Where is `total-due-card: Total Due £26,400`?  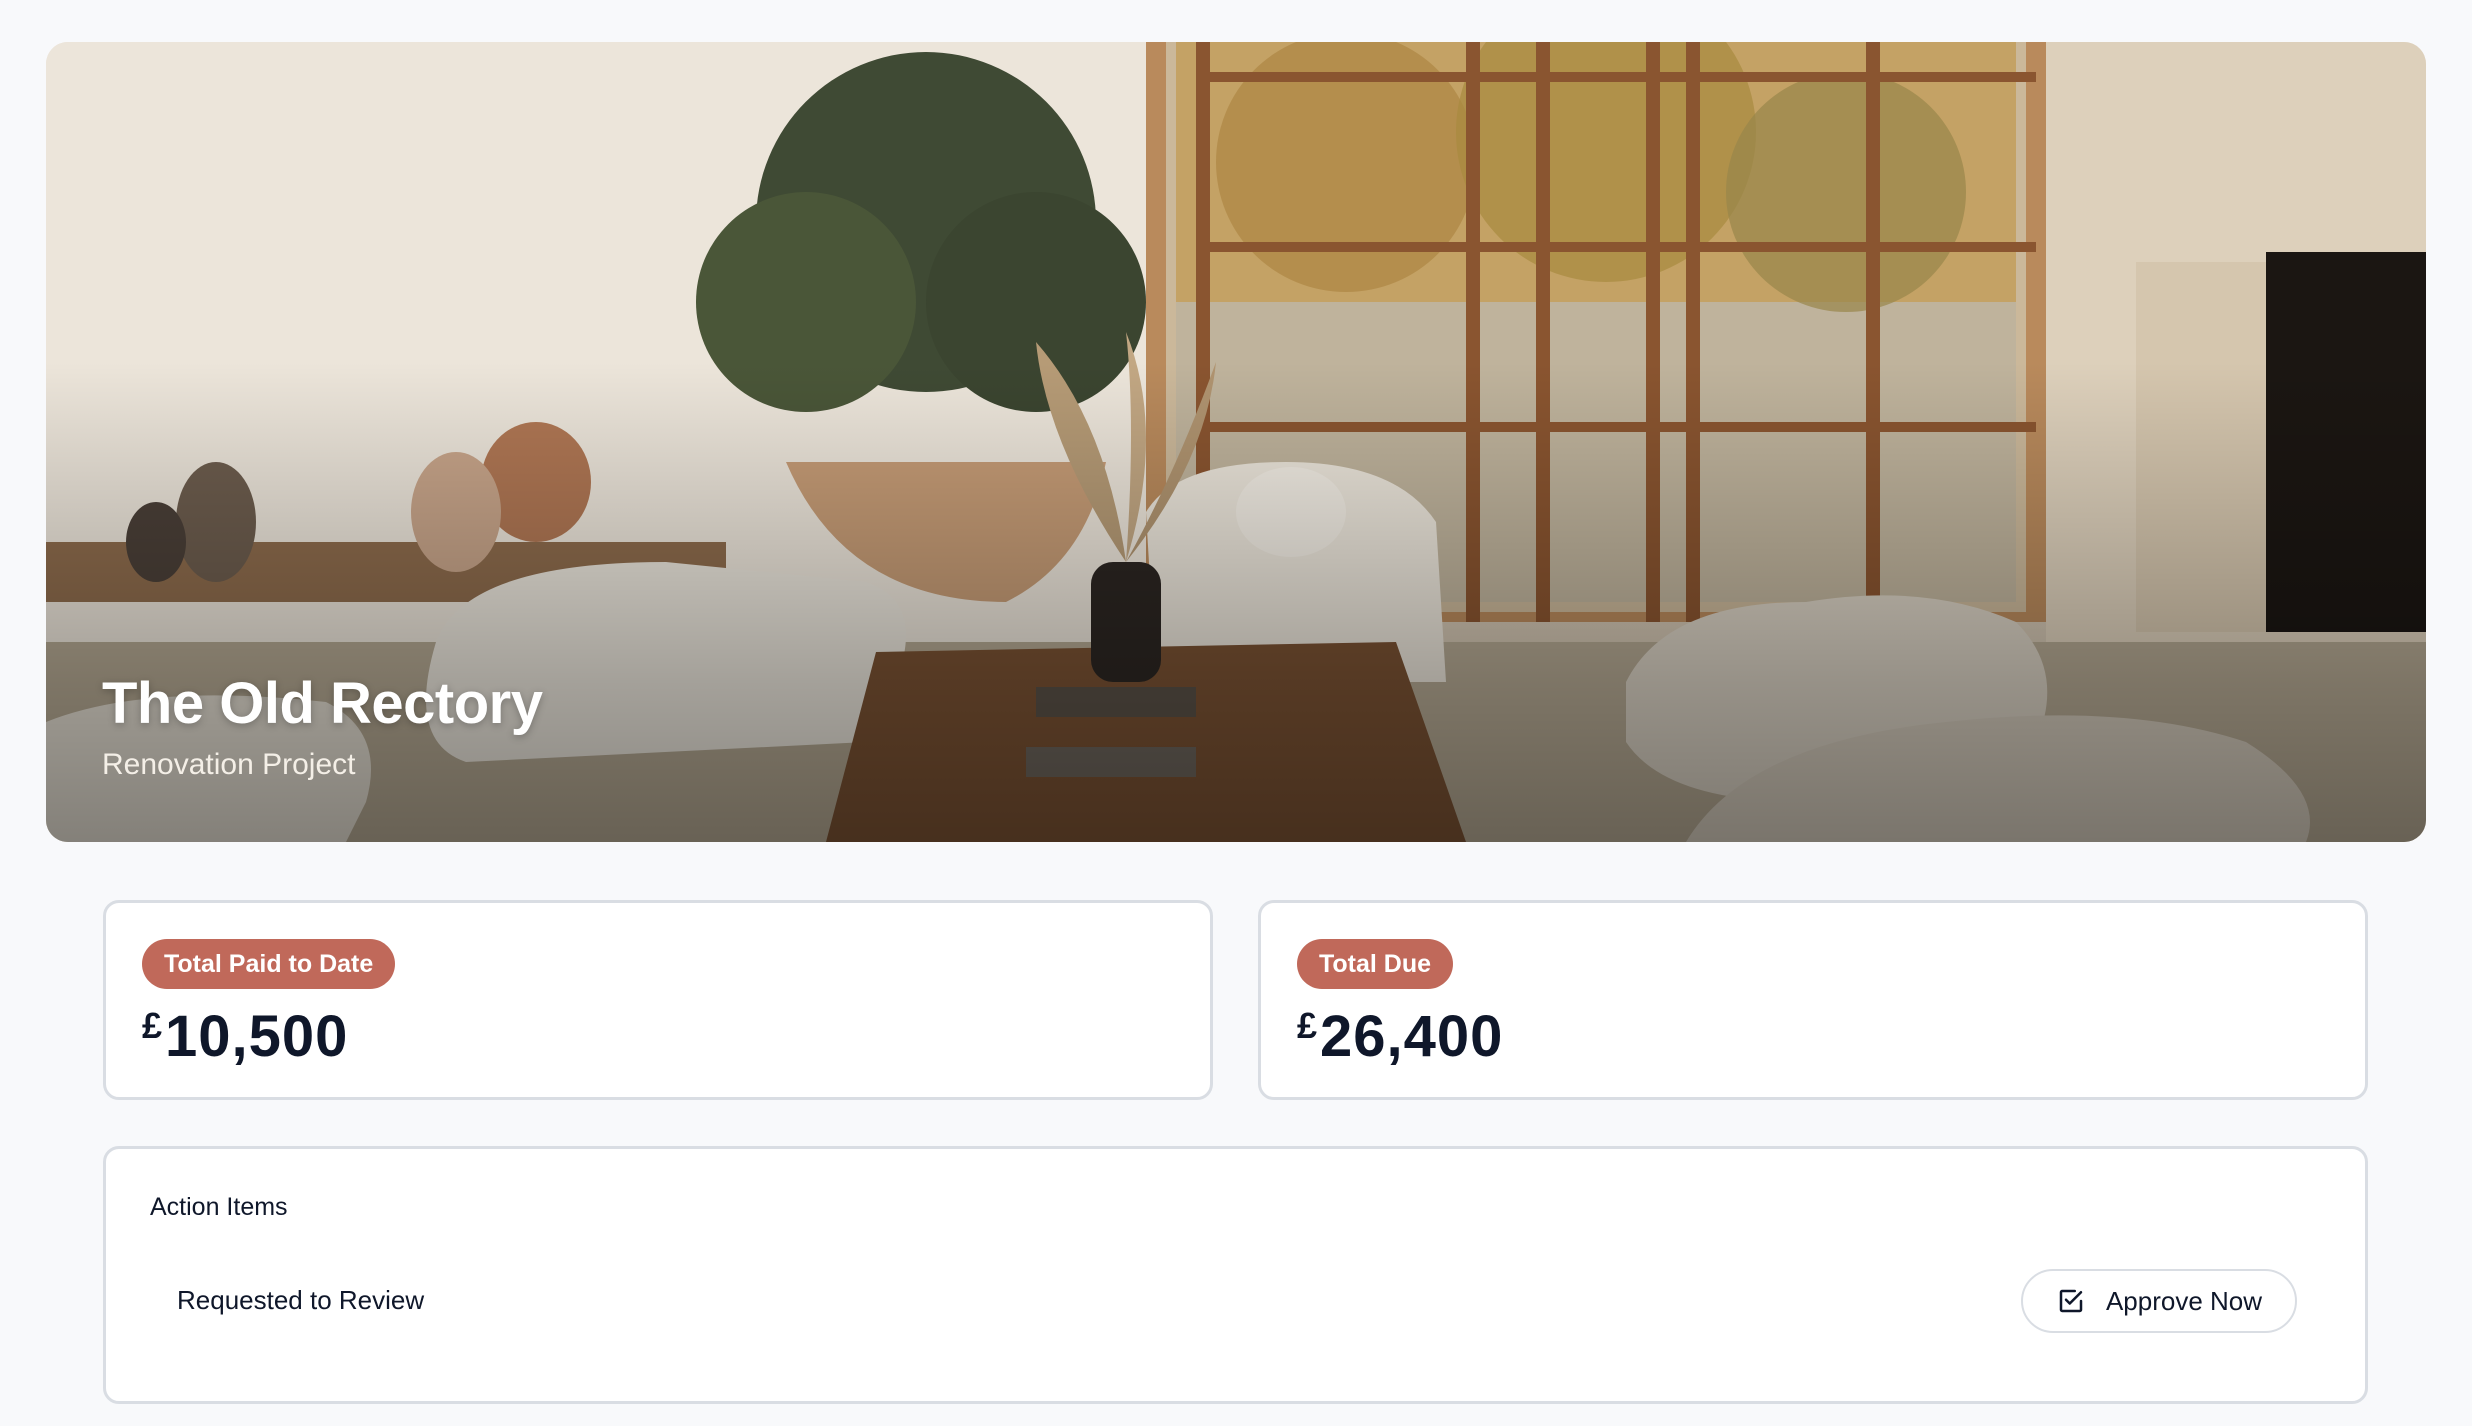
total-due-card: Total Due £26,400 is located at coordinates (1813, 1000).